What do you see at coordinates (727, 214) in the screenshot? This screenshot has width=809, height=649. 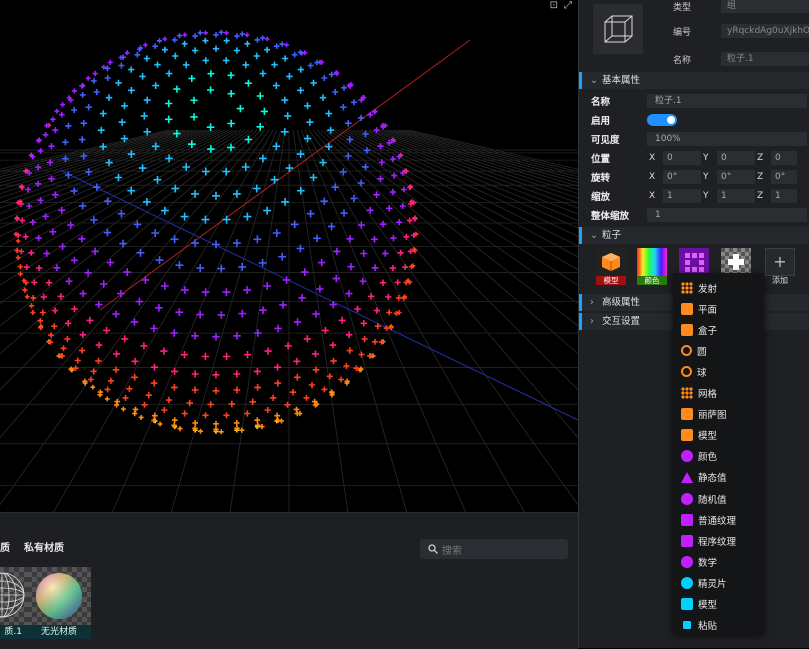 I see `overall-scale-input: 1` at bounding box center [727, 214].